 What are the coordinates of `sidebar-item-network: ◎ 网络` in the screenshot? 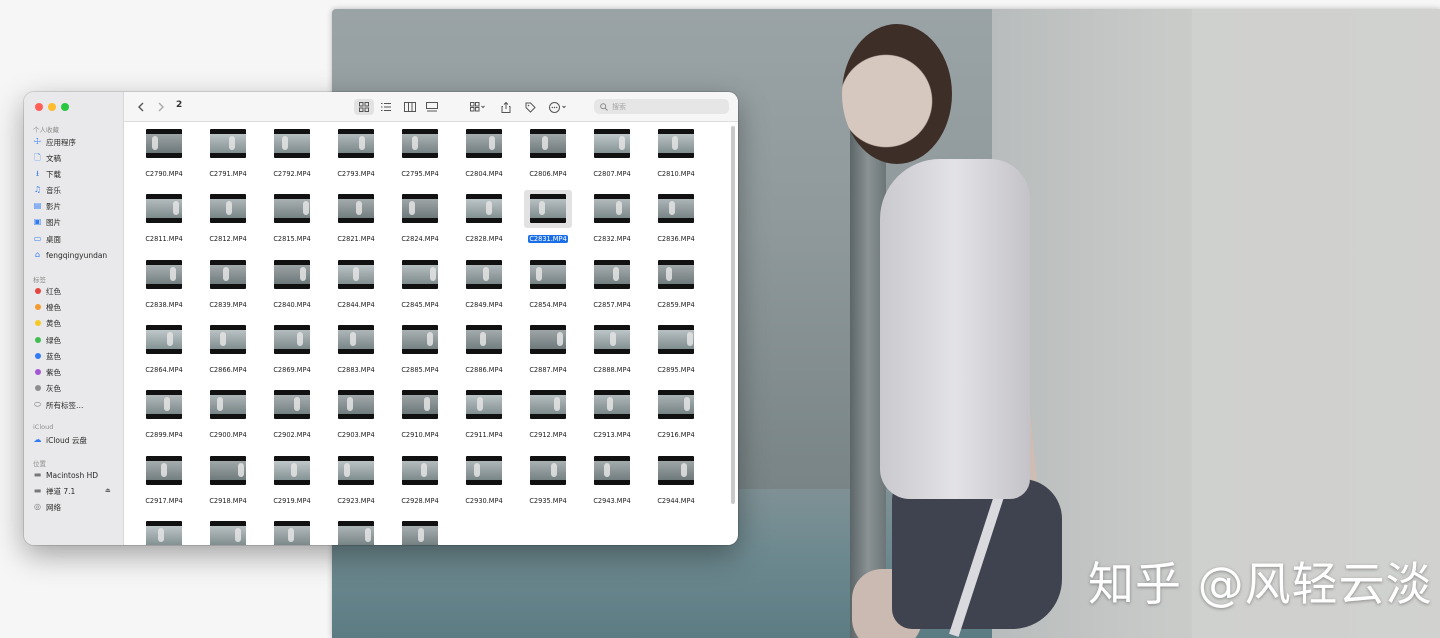 It's located at (47, 507).